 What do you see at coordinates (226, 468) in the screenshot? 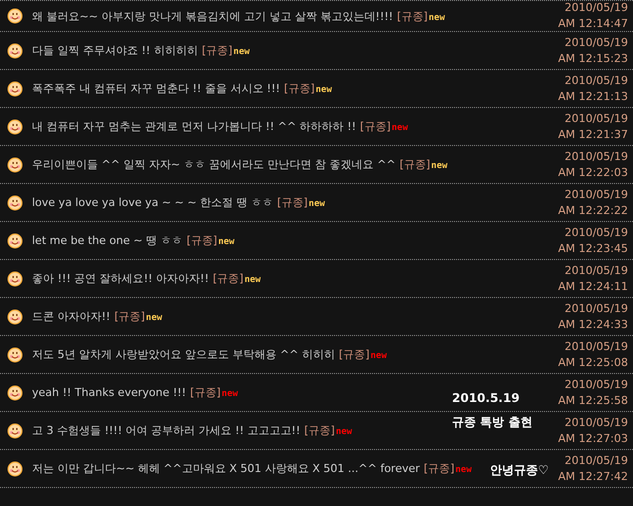
I see `message-text: 저는 이만 갑니다~~ 헤헤 ^^고마워요 X 501 사랑해요 X 501 ...^^ forever` at bounding box center [226, 468].